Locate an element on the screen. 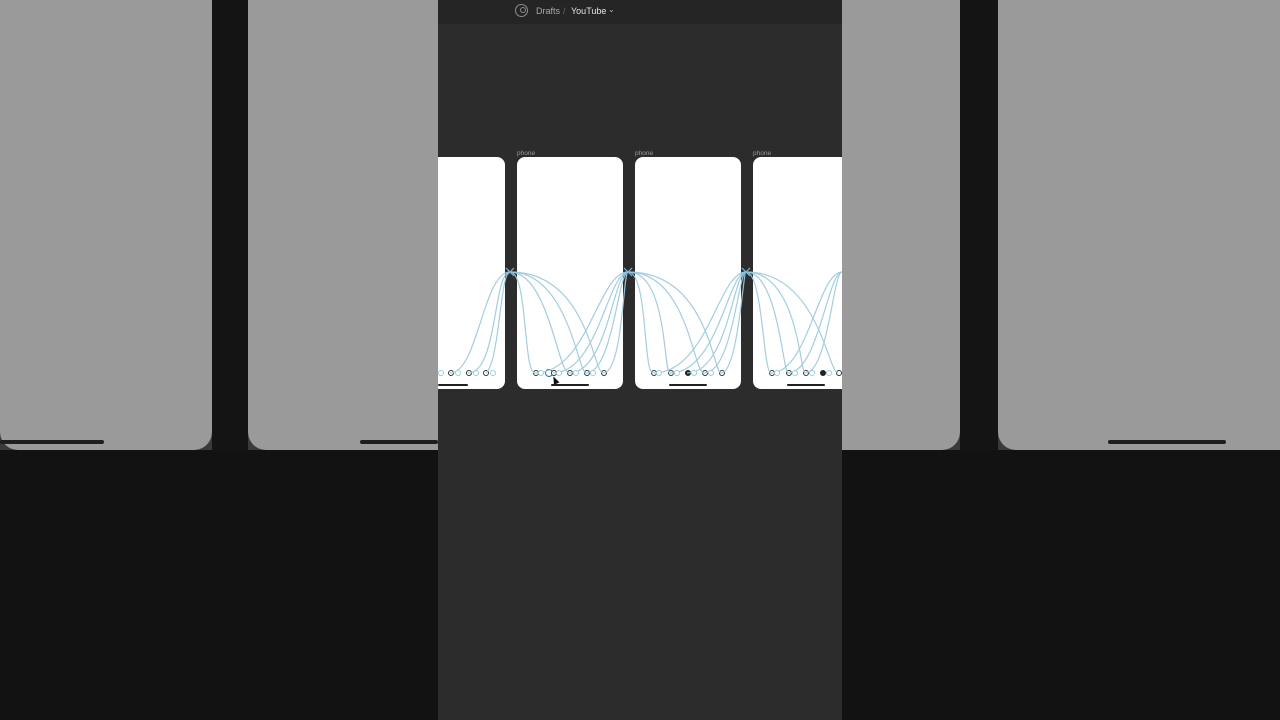 This screenshot has width=1280, height=720. prototype-connections is located at coordinates (640, 321).